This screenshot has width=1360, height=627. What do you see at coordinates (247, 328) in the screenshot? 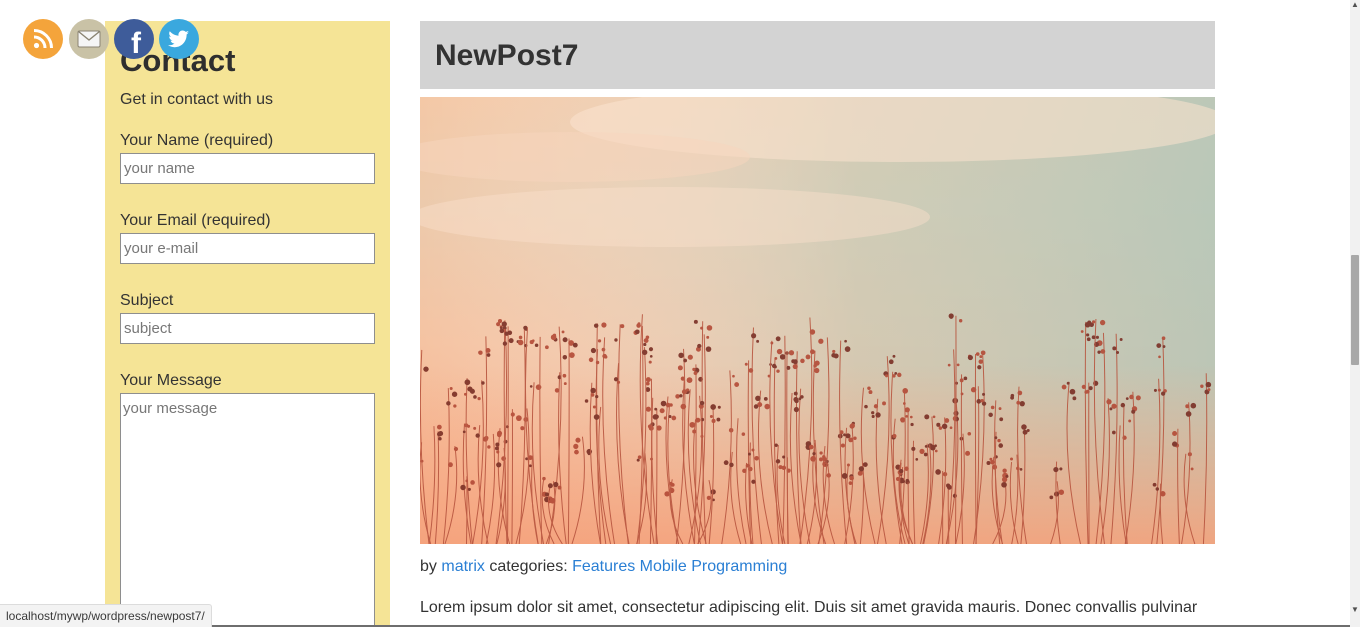
I see `subject-field` at bounding box center [247, 328].